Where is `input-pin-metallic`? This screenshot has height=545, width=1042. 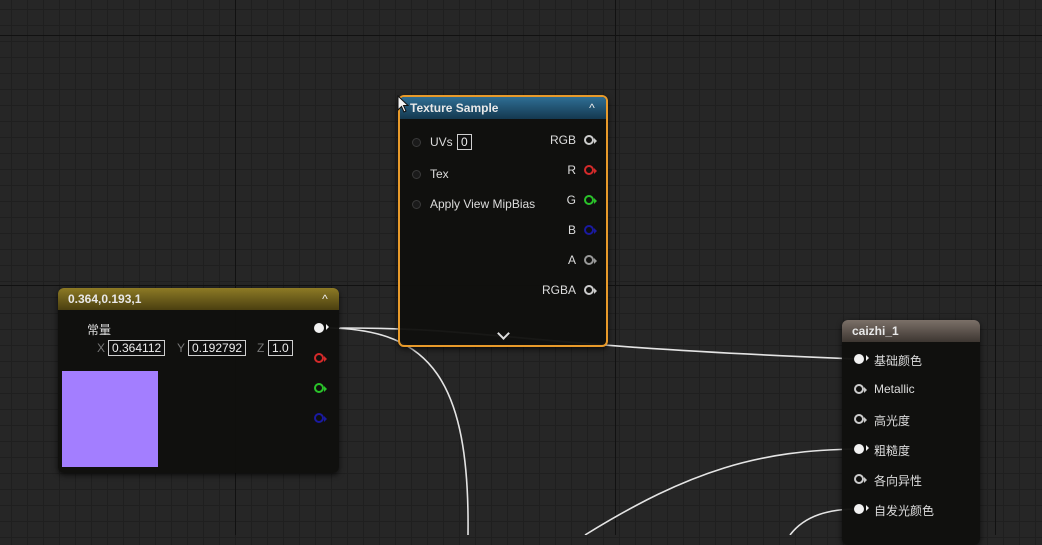
input-pin-metallic is located at coordinates (860, 389).